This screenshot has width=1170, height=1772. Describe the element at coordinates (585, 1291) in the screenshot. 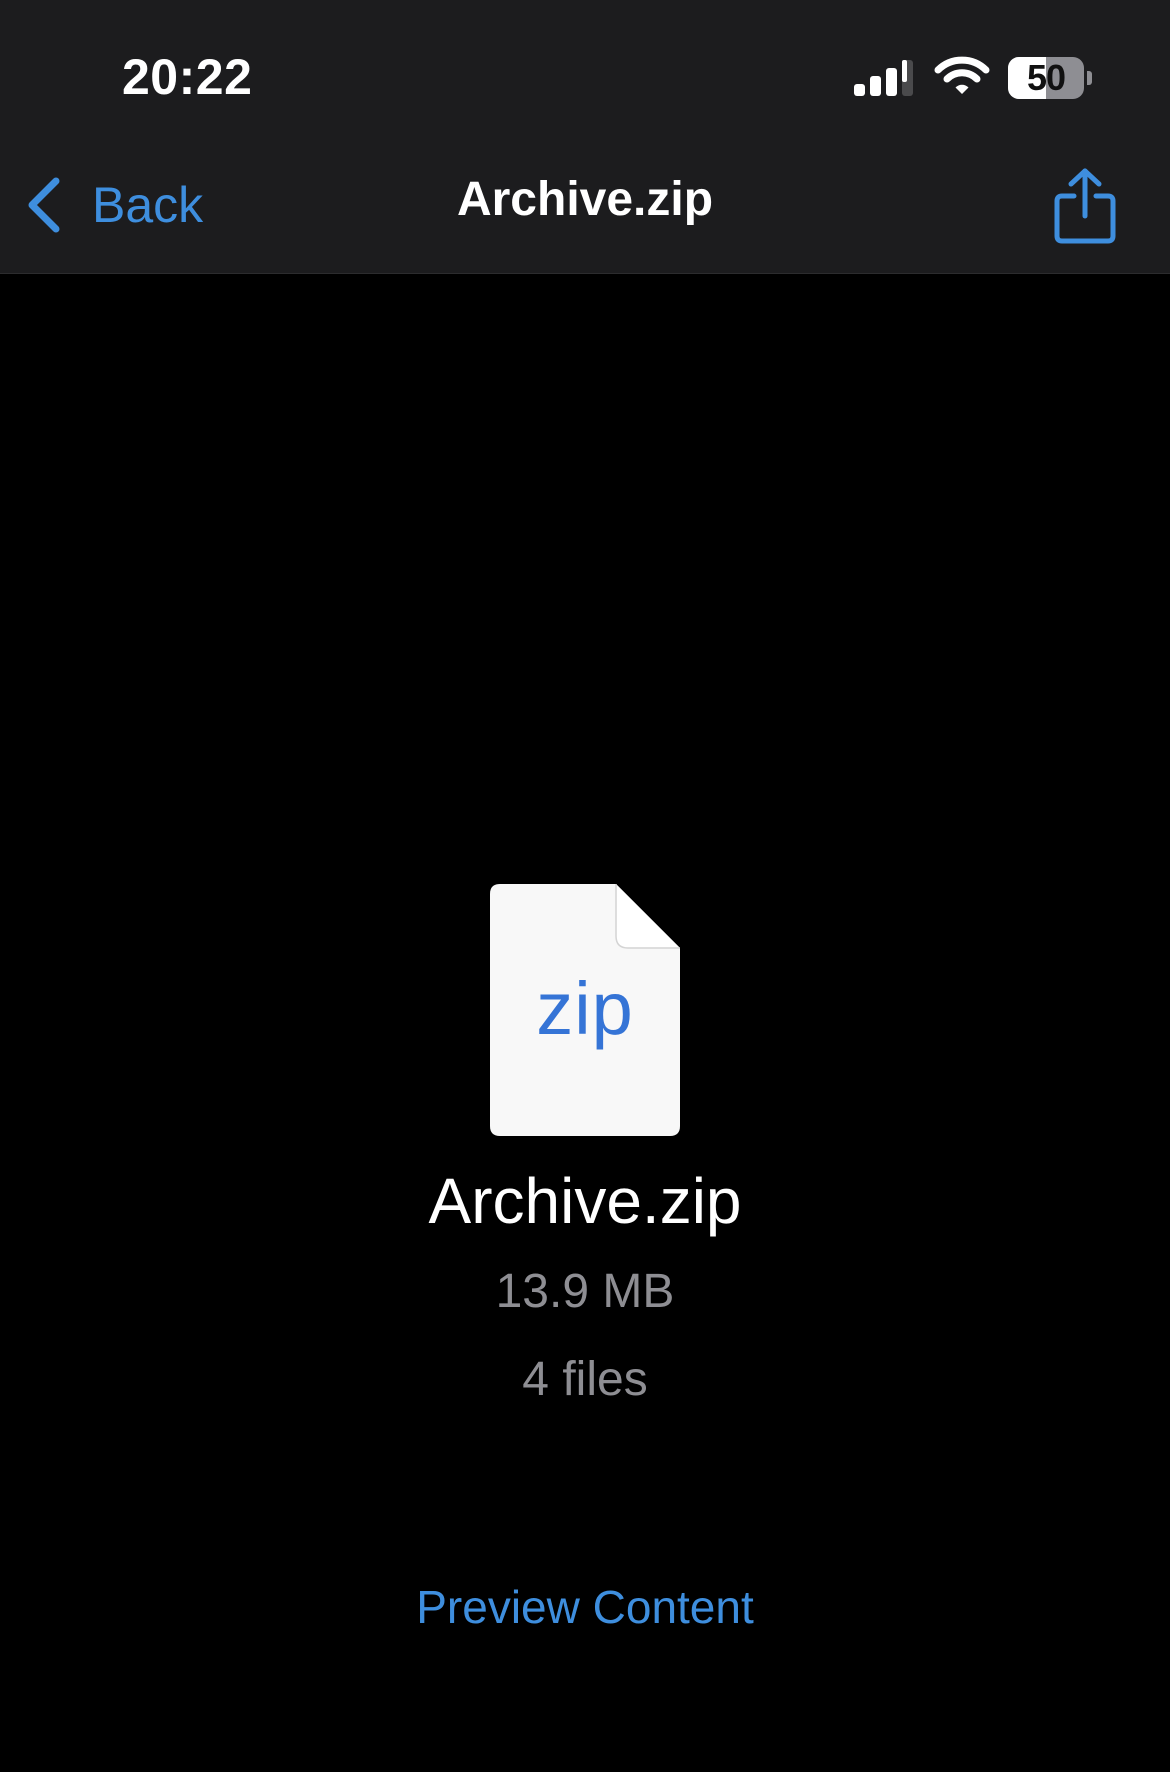

I see `file-size: 13.9 MB` at that location.